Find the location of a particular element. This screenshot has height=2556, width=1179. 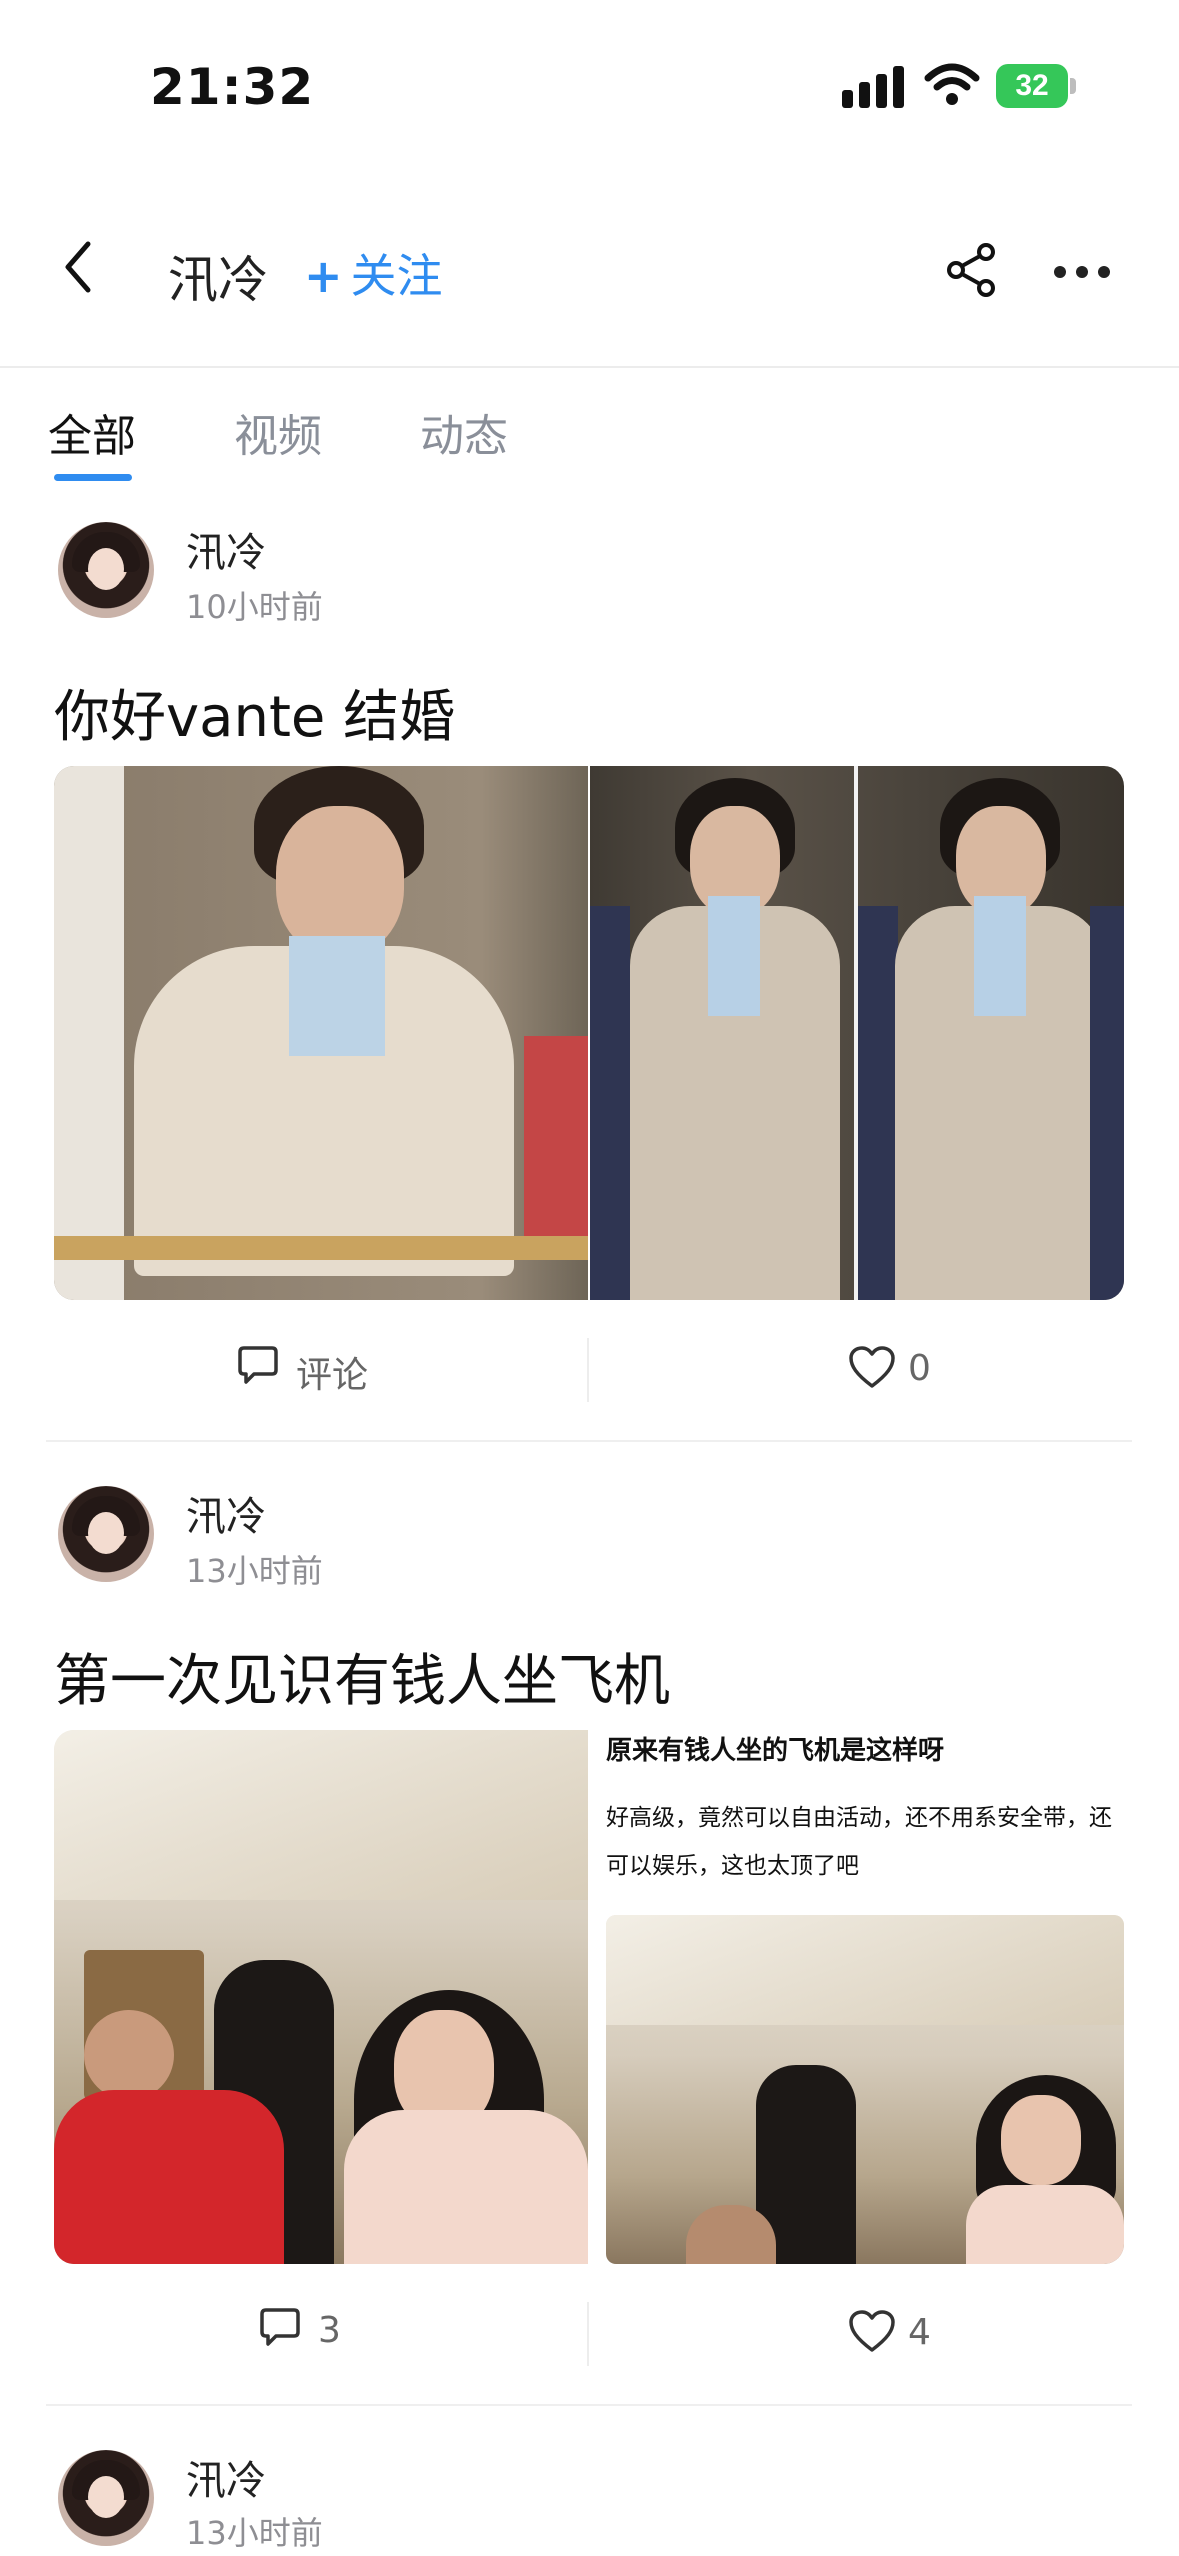

like-count: 0 is located at coordinates (919, 1368).